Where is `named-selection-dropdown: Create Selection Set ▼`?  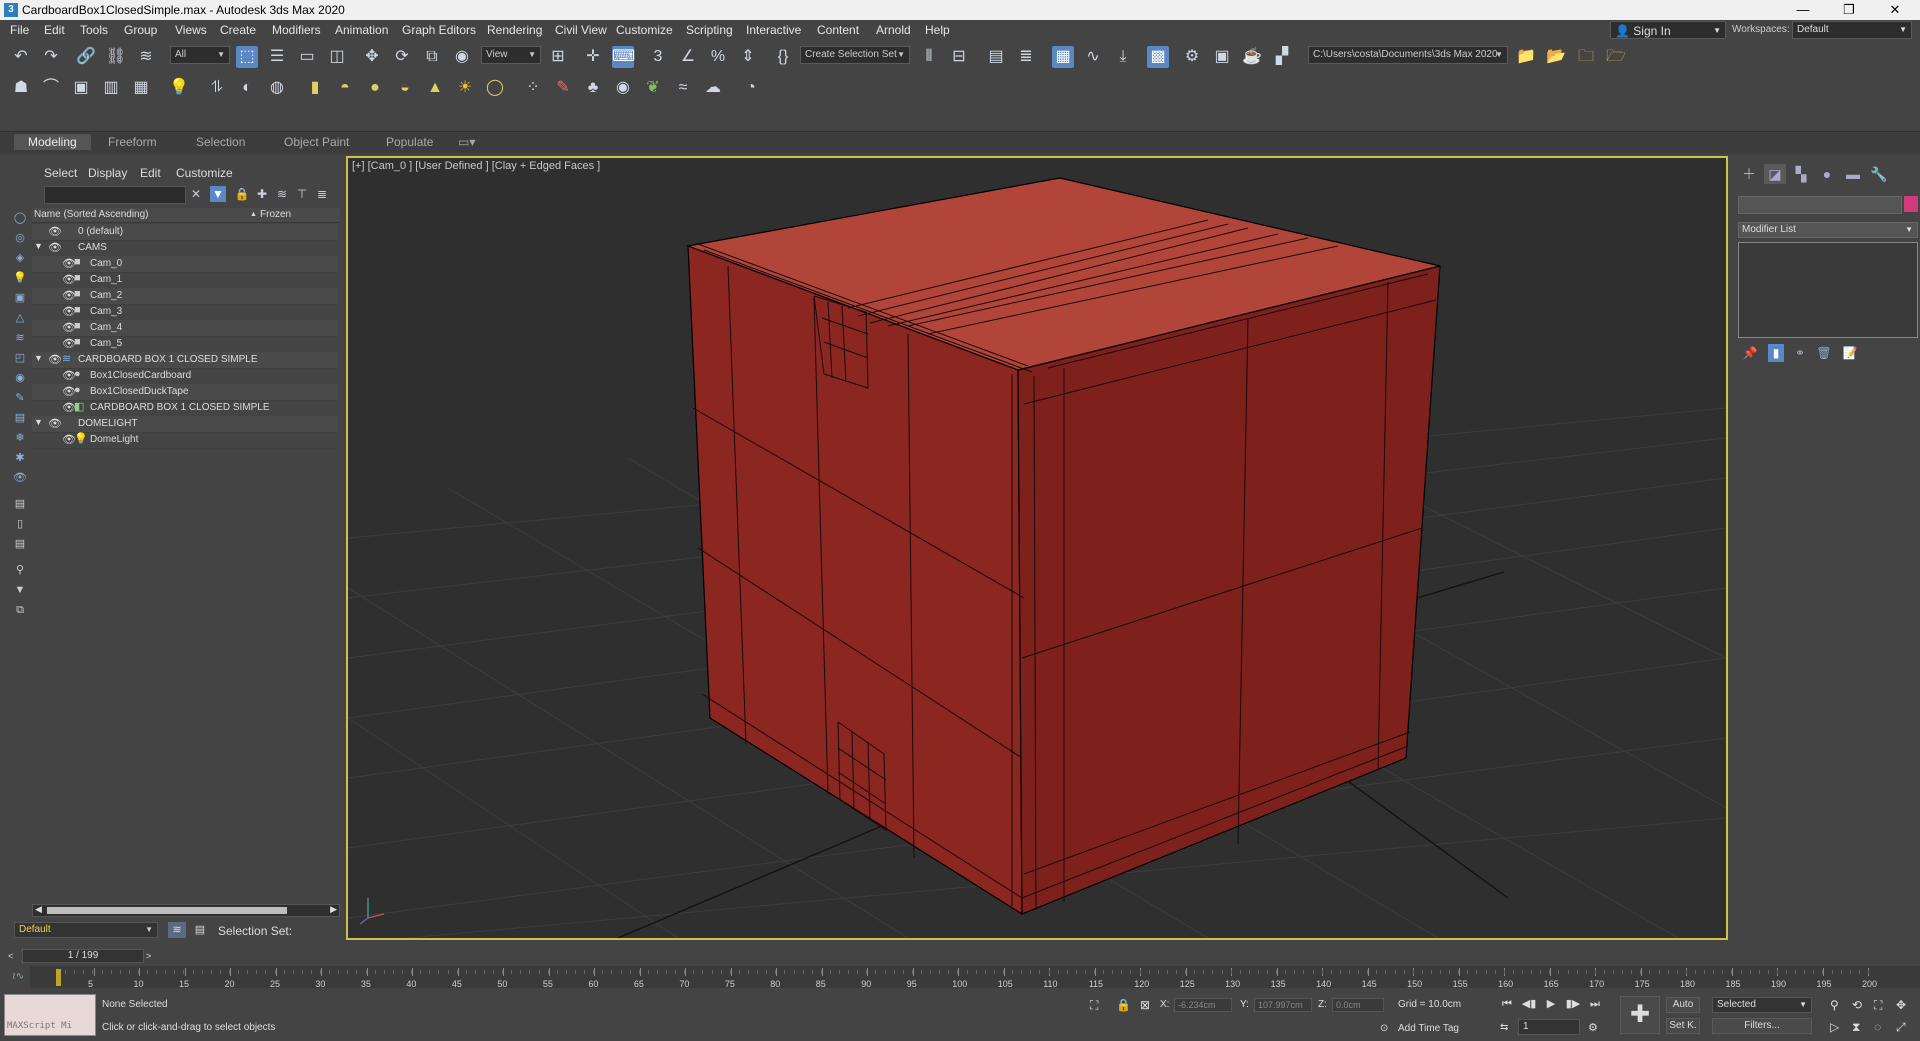 named-selection-dropdown: Create Selection Set ▼ is located at coordinates (855, 55).